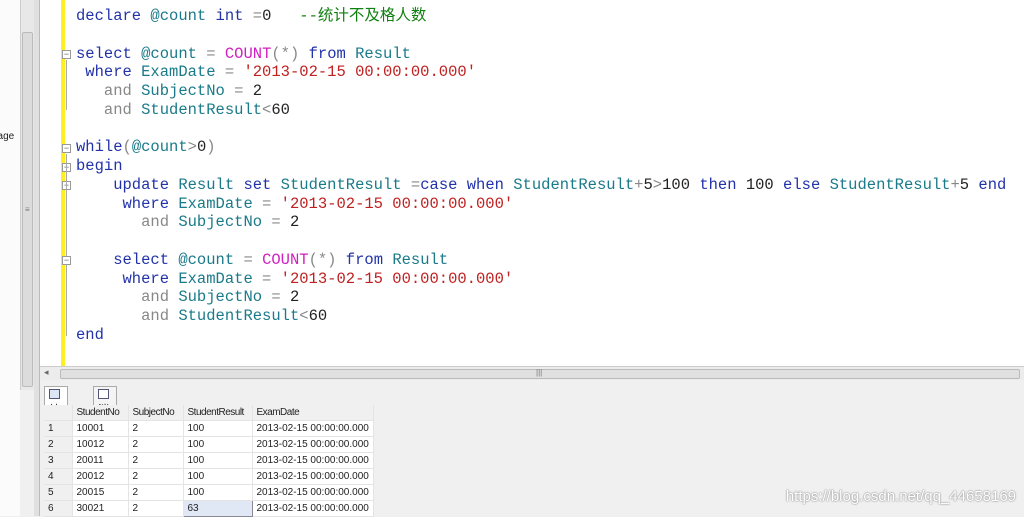  What do you see at coordinates (109, 53) in the screenshot?
I see `code-token: select` at bounding box center [109, 53].